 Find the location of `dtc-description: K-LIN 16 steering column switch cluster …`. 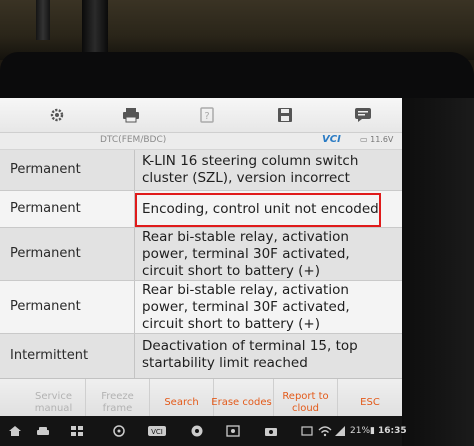

dtc-description: K-LIN 16 steering column switch cluster … is located at coordinates (250, 169).